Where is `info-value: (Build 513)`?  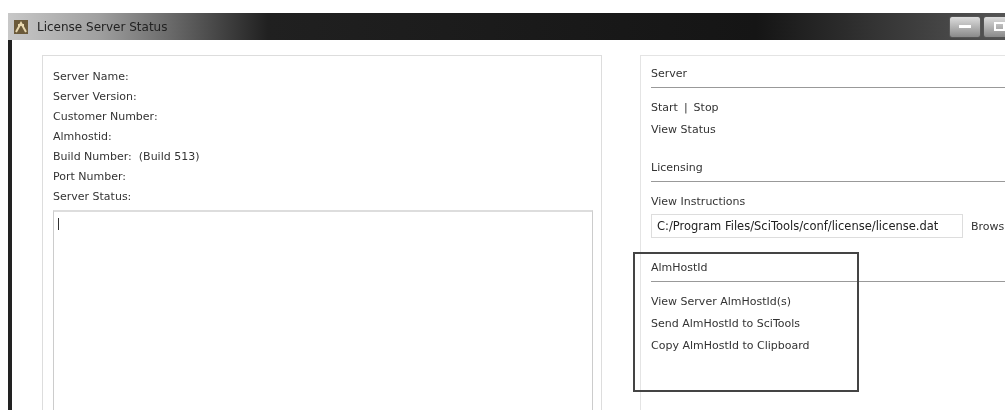 info-value: (Build 513) is located at coordinates (169, 156).